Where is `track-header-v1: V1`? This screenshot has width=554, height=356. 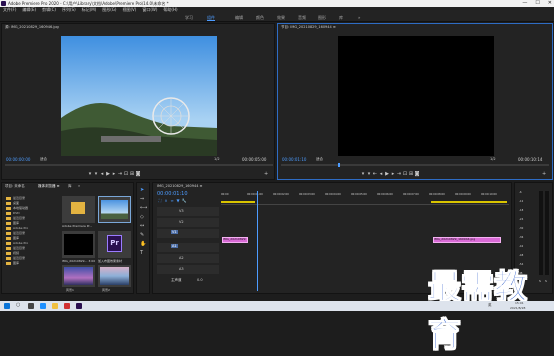
track-header-v1: V1 is located at coordinates (188, 233).